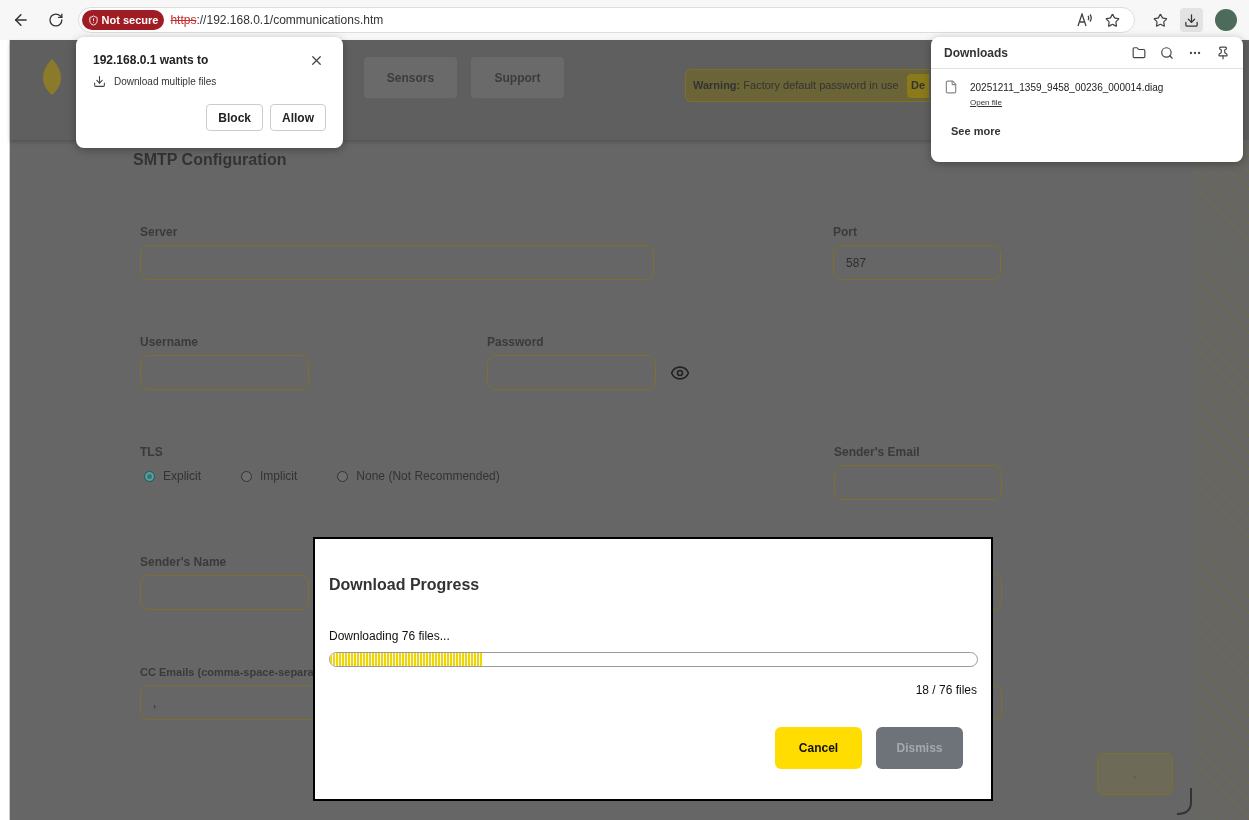  What do you see at coordinates (1135, 774) in the screenshot?
I see `save-button: .` at bounding box center [1135, 774].